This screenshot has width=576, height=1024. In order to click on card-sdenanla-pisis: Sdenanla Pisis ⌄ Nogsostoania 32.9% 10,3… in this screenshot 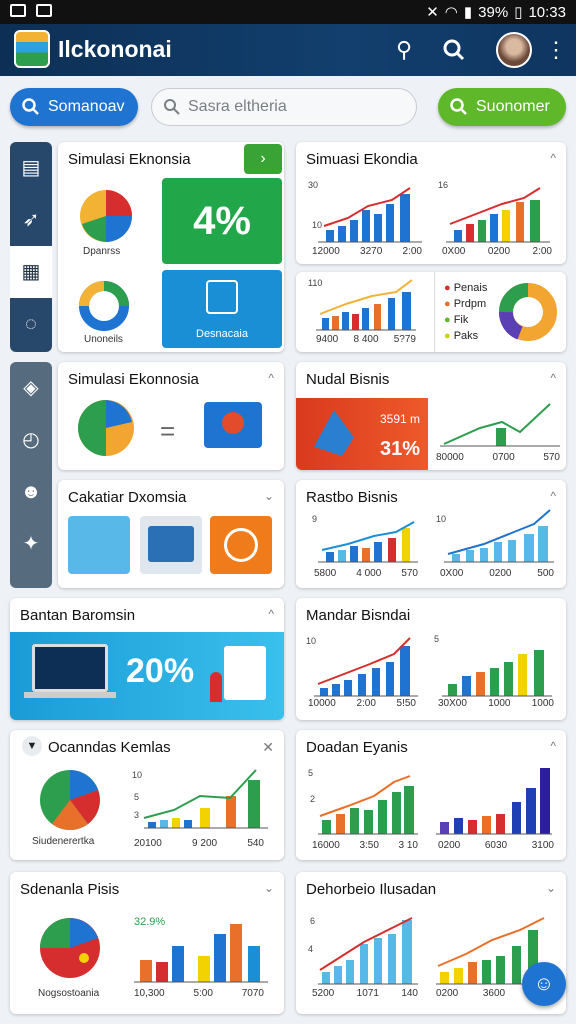, I will do `click(147, 943)`.